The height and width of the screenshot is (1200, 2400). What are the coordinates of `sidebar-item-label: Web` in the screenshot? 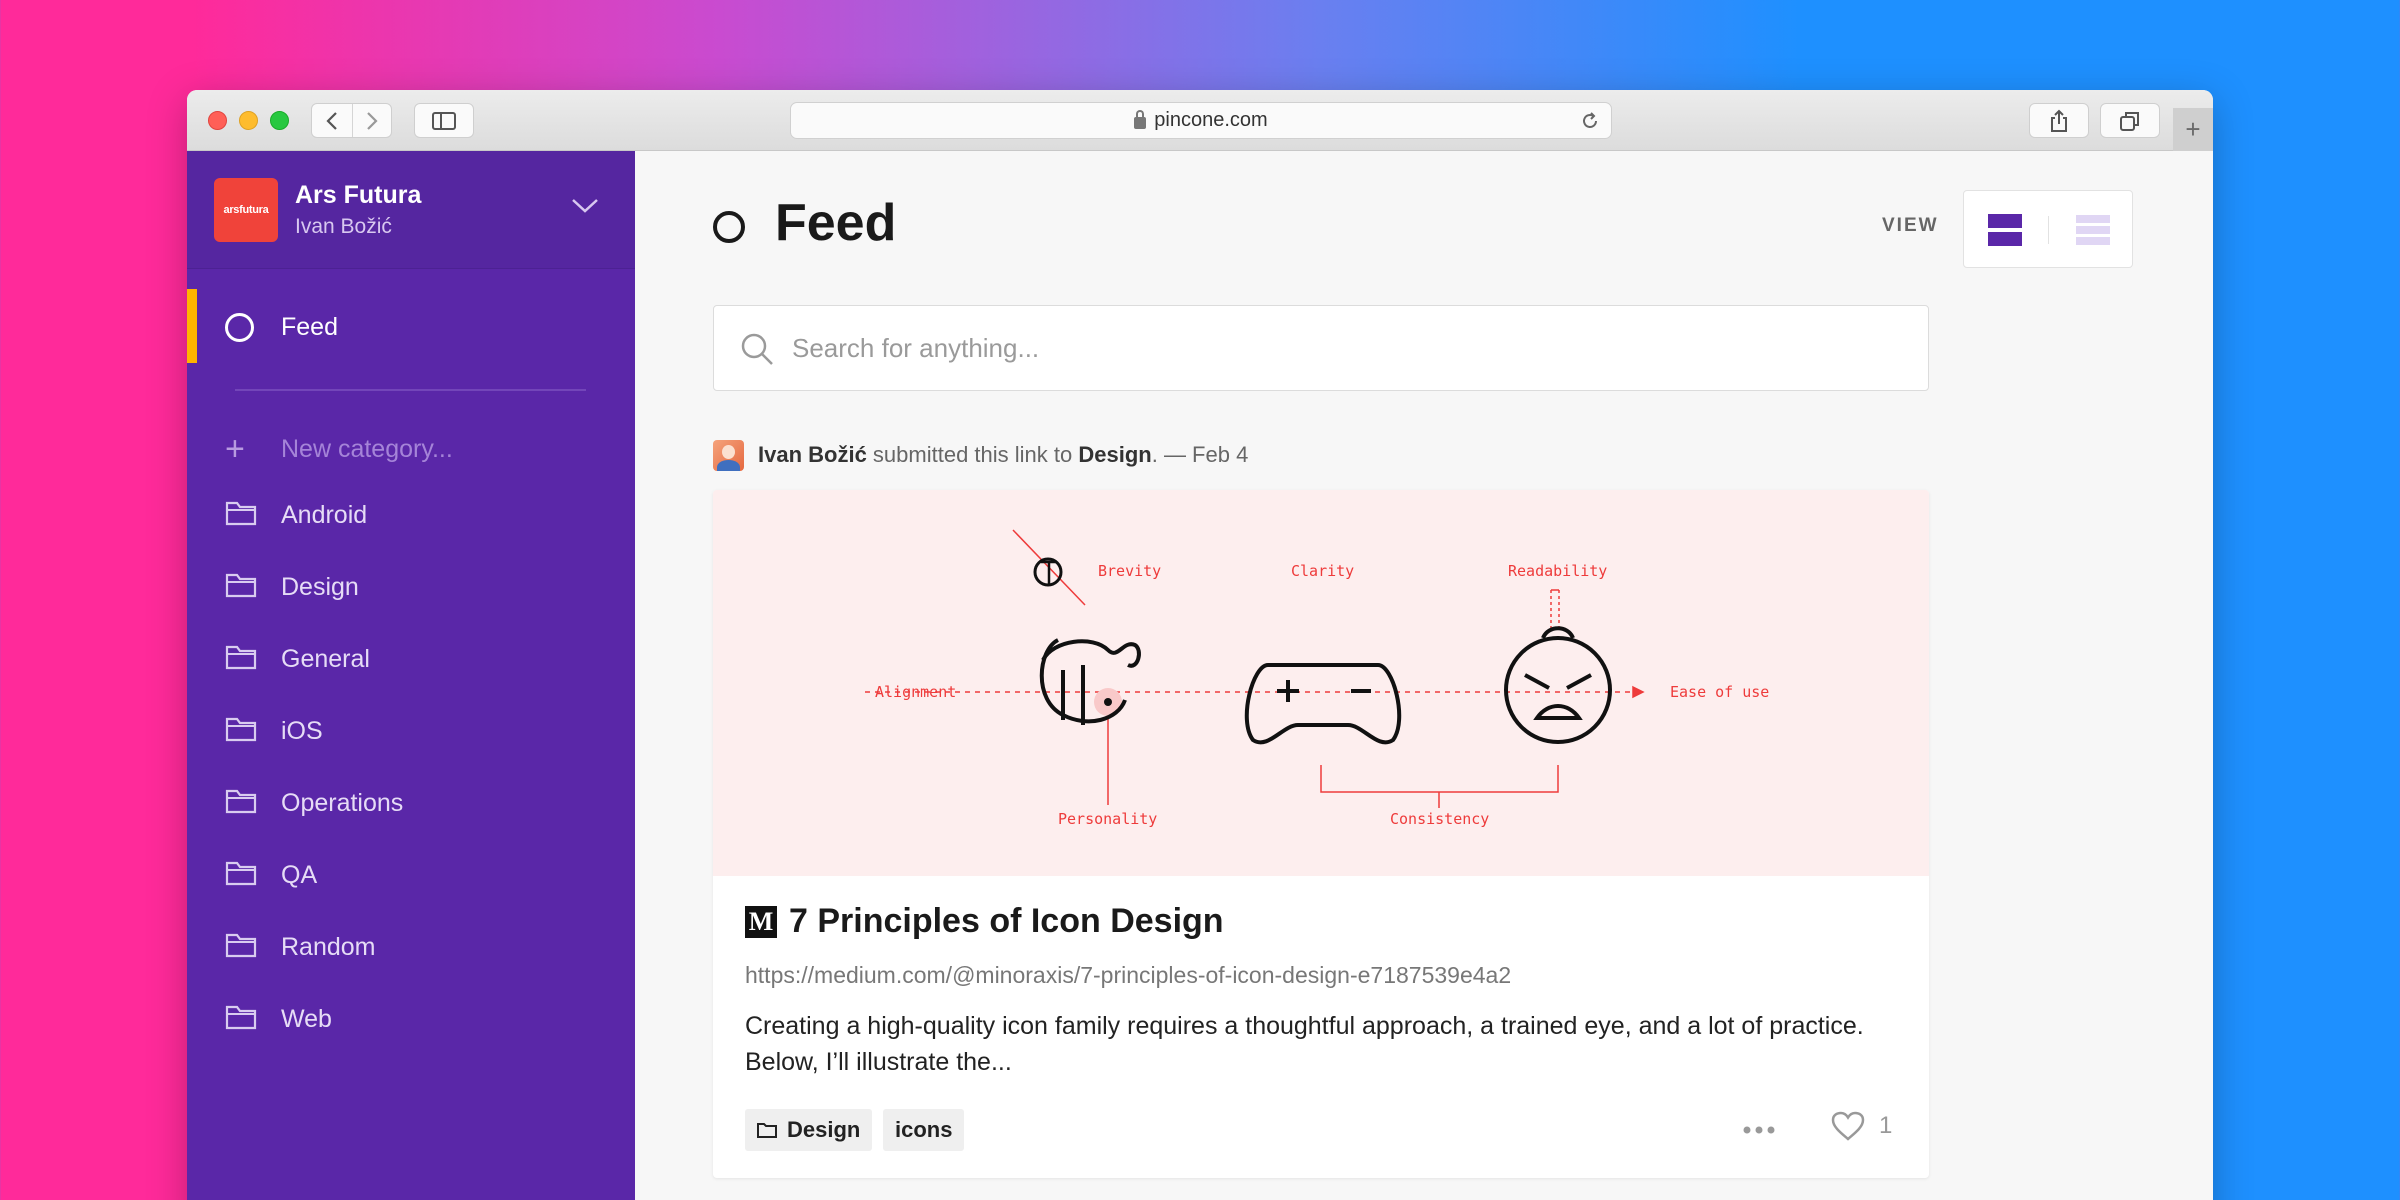 It's located at (306, 1018).